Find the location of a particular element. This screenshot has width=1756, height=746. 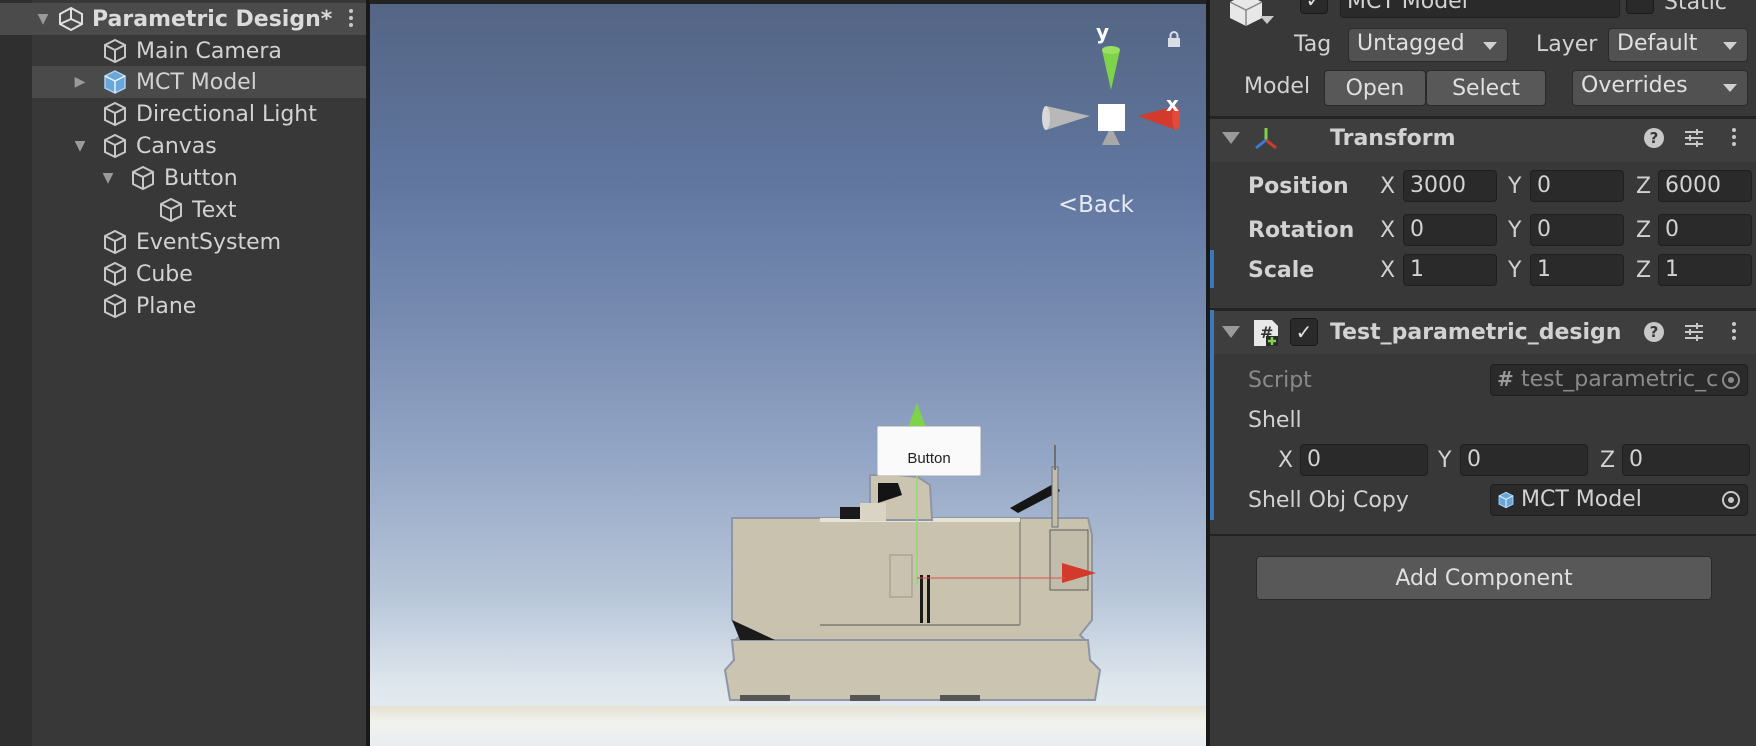

scene-header-row: ▼ Parametric Design* is located at coordinates (183, 19).